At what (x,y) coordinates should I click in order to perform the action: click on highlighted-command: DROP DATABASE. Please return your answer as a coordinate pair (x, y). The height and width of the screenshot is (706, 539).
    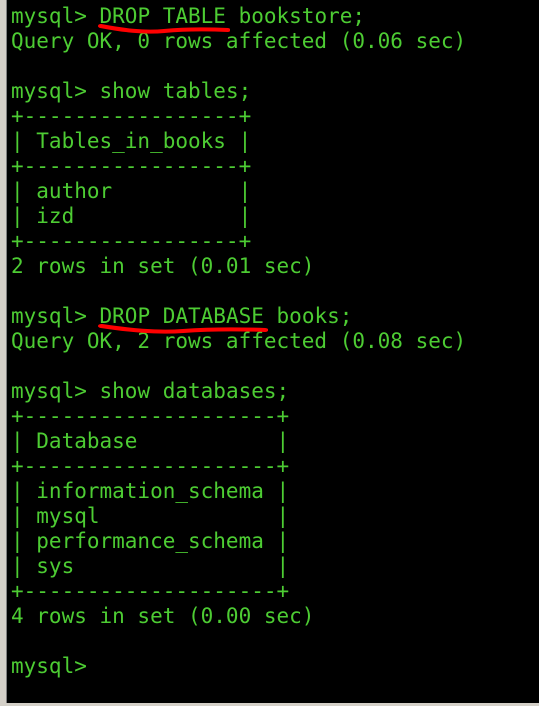
    Looking at the image, I should click on (182, 319).